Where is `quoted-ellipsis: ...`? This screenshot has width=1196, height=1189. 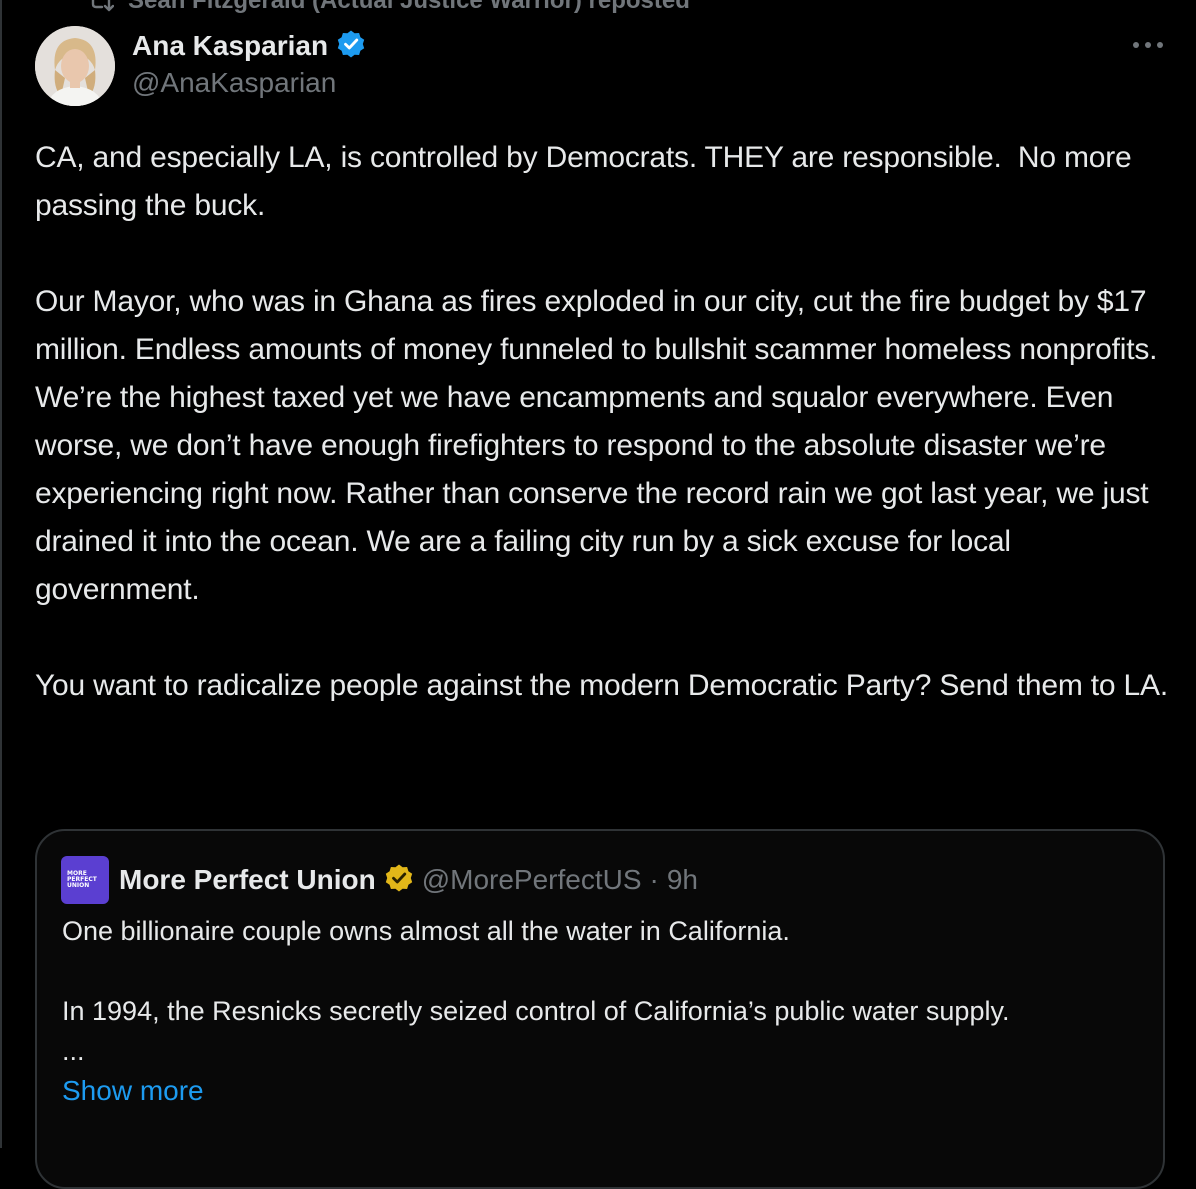
quoted-ellipsis: ... is located at coordinates (73, 1051).